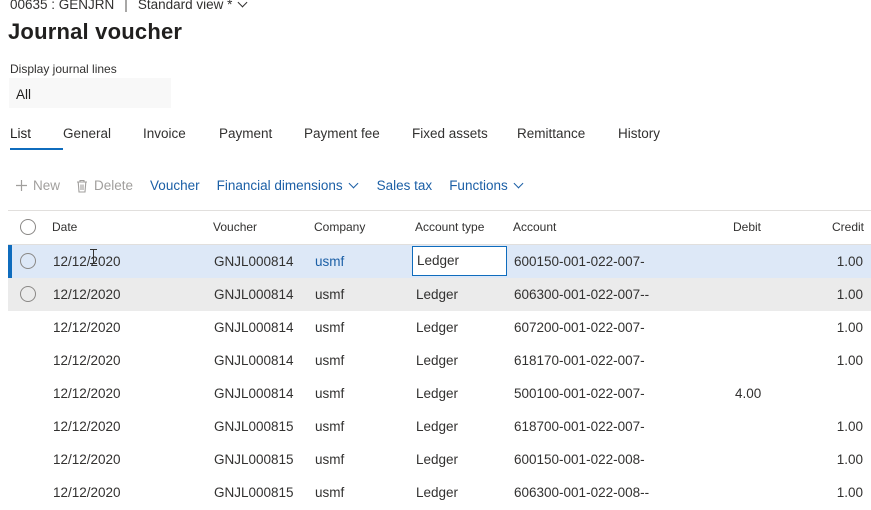 This screenshot has width=871, height=510. What do you see at coordinates (62, 6) in the screenshot?
I see `record-id: 00635 : GENJRN` at bounding box center [62, 6].